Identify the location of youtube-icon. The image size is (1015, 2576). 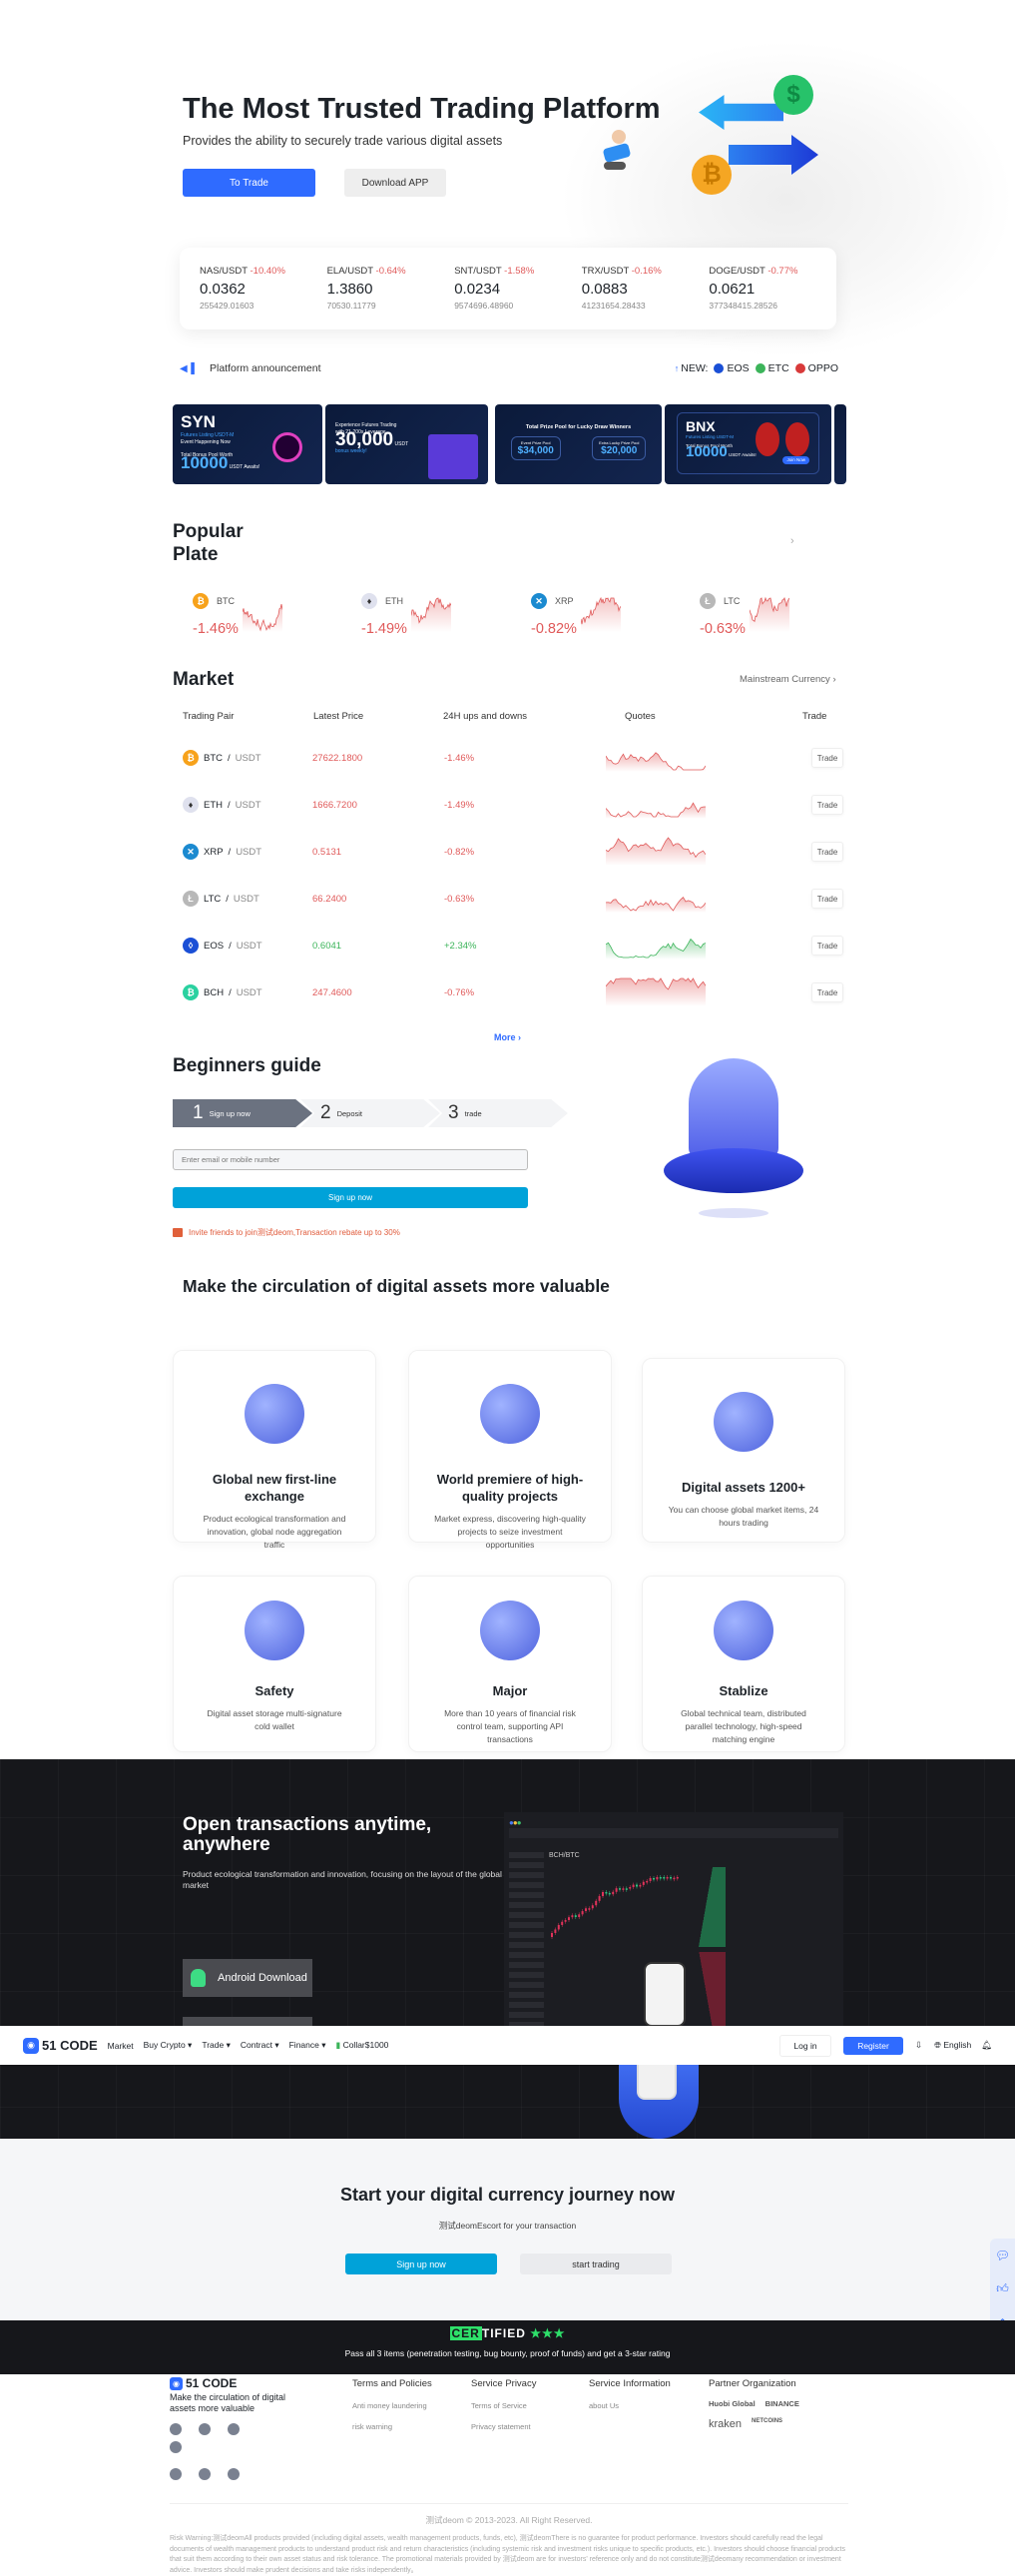
(176, 2429).